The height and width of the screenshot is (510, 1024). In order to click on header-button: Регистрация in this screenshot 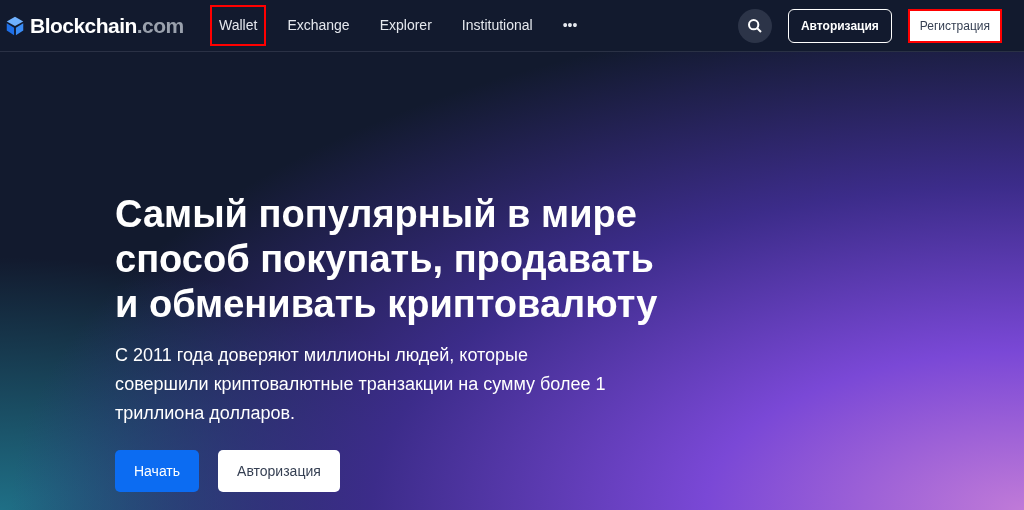, I will do `click(954, 25)`.